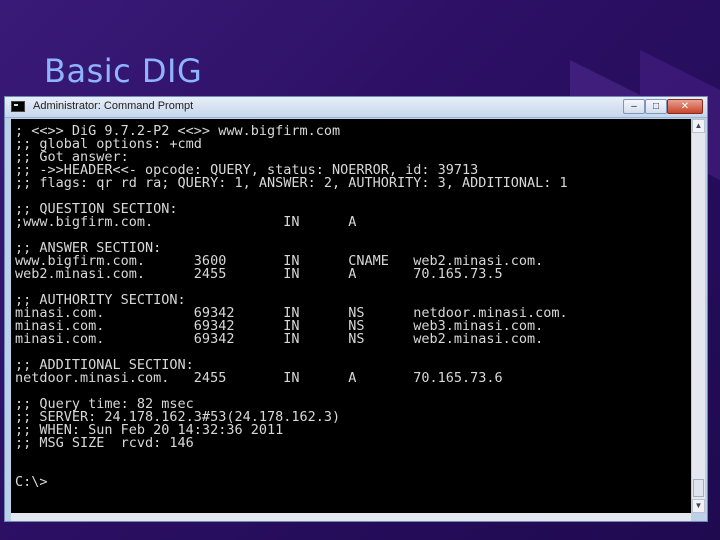 The height and width of the screenshot is (540, 720). What do you see at coordinates (698, 506) in the screenshot?
I see `scroll-down-arrow-icon: ▼` at bounding box center [698, 506].